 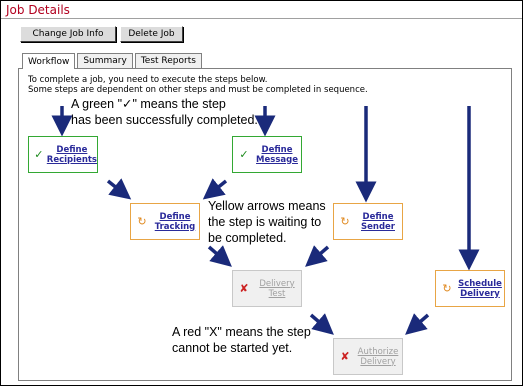 I want to click on callout-yellow-line-2: the step is waiting to, so click(x=265, y=222).